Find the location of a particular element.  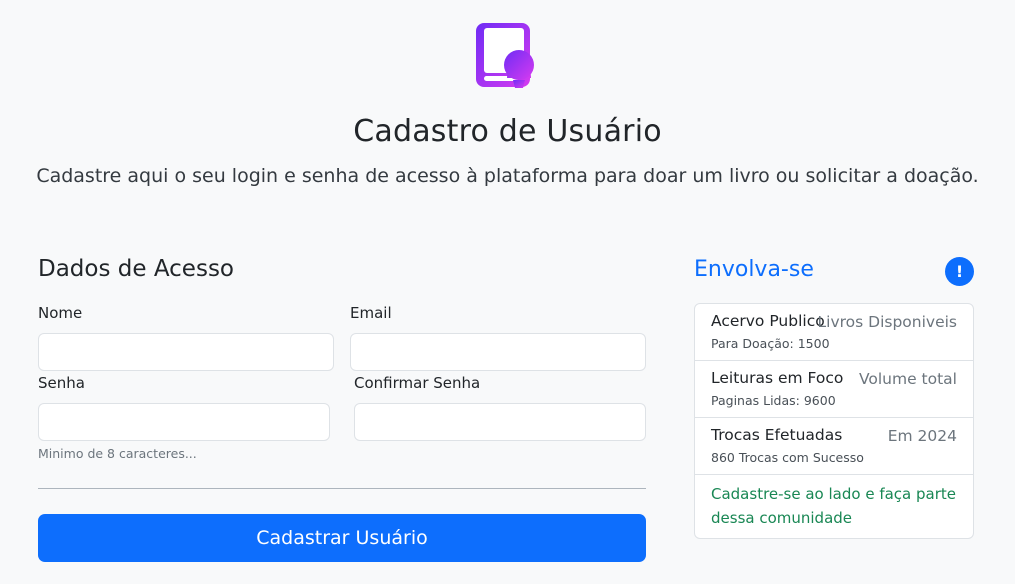

exclamation-badge-icon: ! is located at coordinates (959, 271).